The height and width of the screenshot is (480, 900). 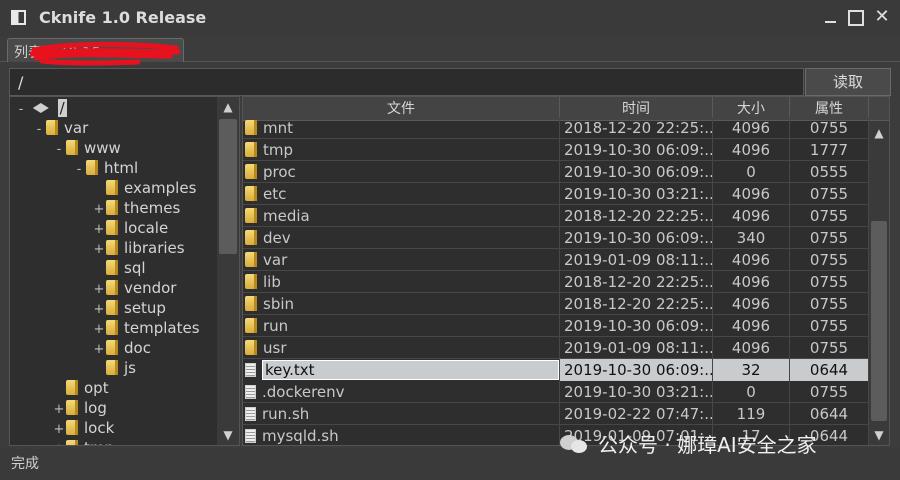 I want to click on tree-item-label: html, so click(x=121, y=168).